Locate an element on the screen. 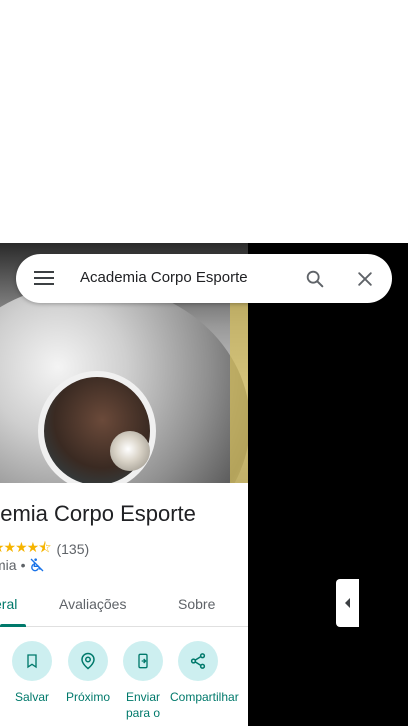  share-button-circle is located at coordinates (198, 661).